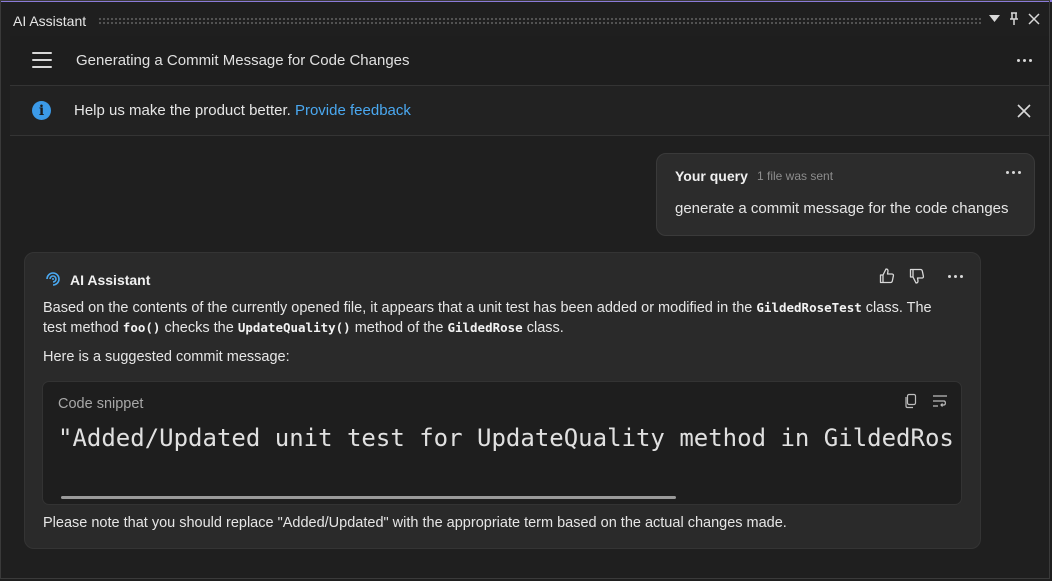 Image resolution: width=1052 pixels, height=581 pixels. I want to click on soft-wrap-icon, so click(940, 401).